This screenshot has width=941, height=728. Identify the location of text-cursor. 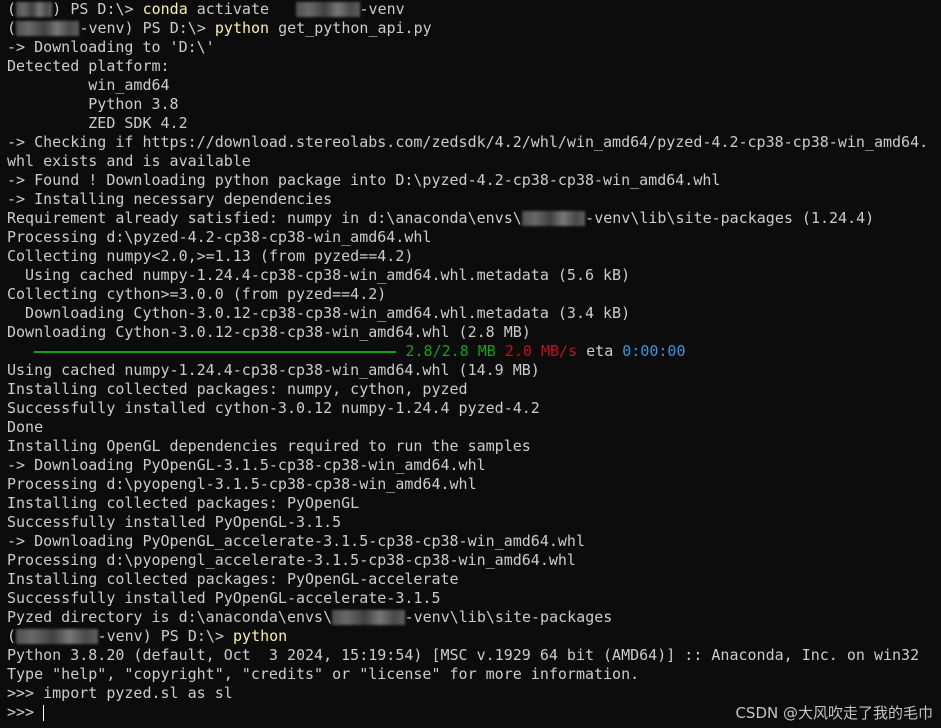
(44, 713).